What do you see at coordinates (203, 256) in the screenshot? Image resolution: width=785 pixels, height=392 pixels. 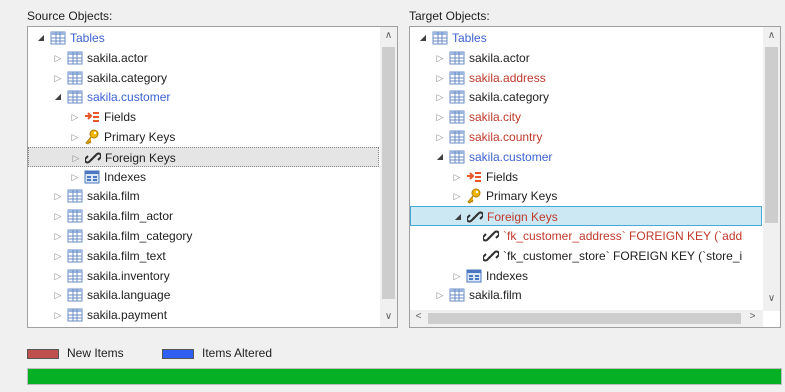 I see `tree-item: ▷ sakila.film_text` at bounding box center [203, 256].